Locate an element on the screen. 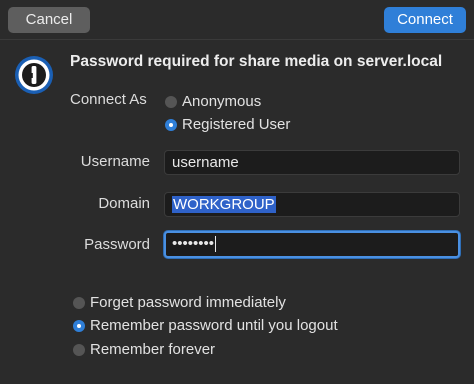 The image size is (474, 384). domain-label: Domain is located at coordinates (124, 203).